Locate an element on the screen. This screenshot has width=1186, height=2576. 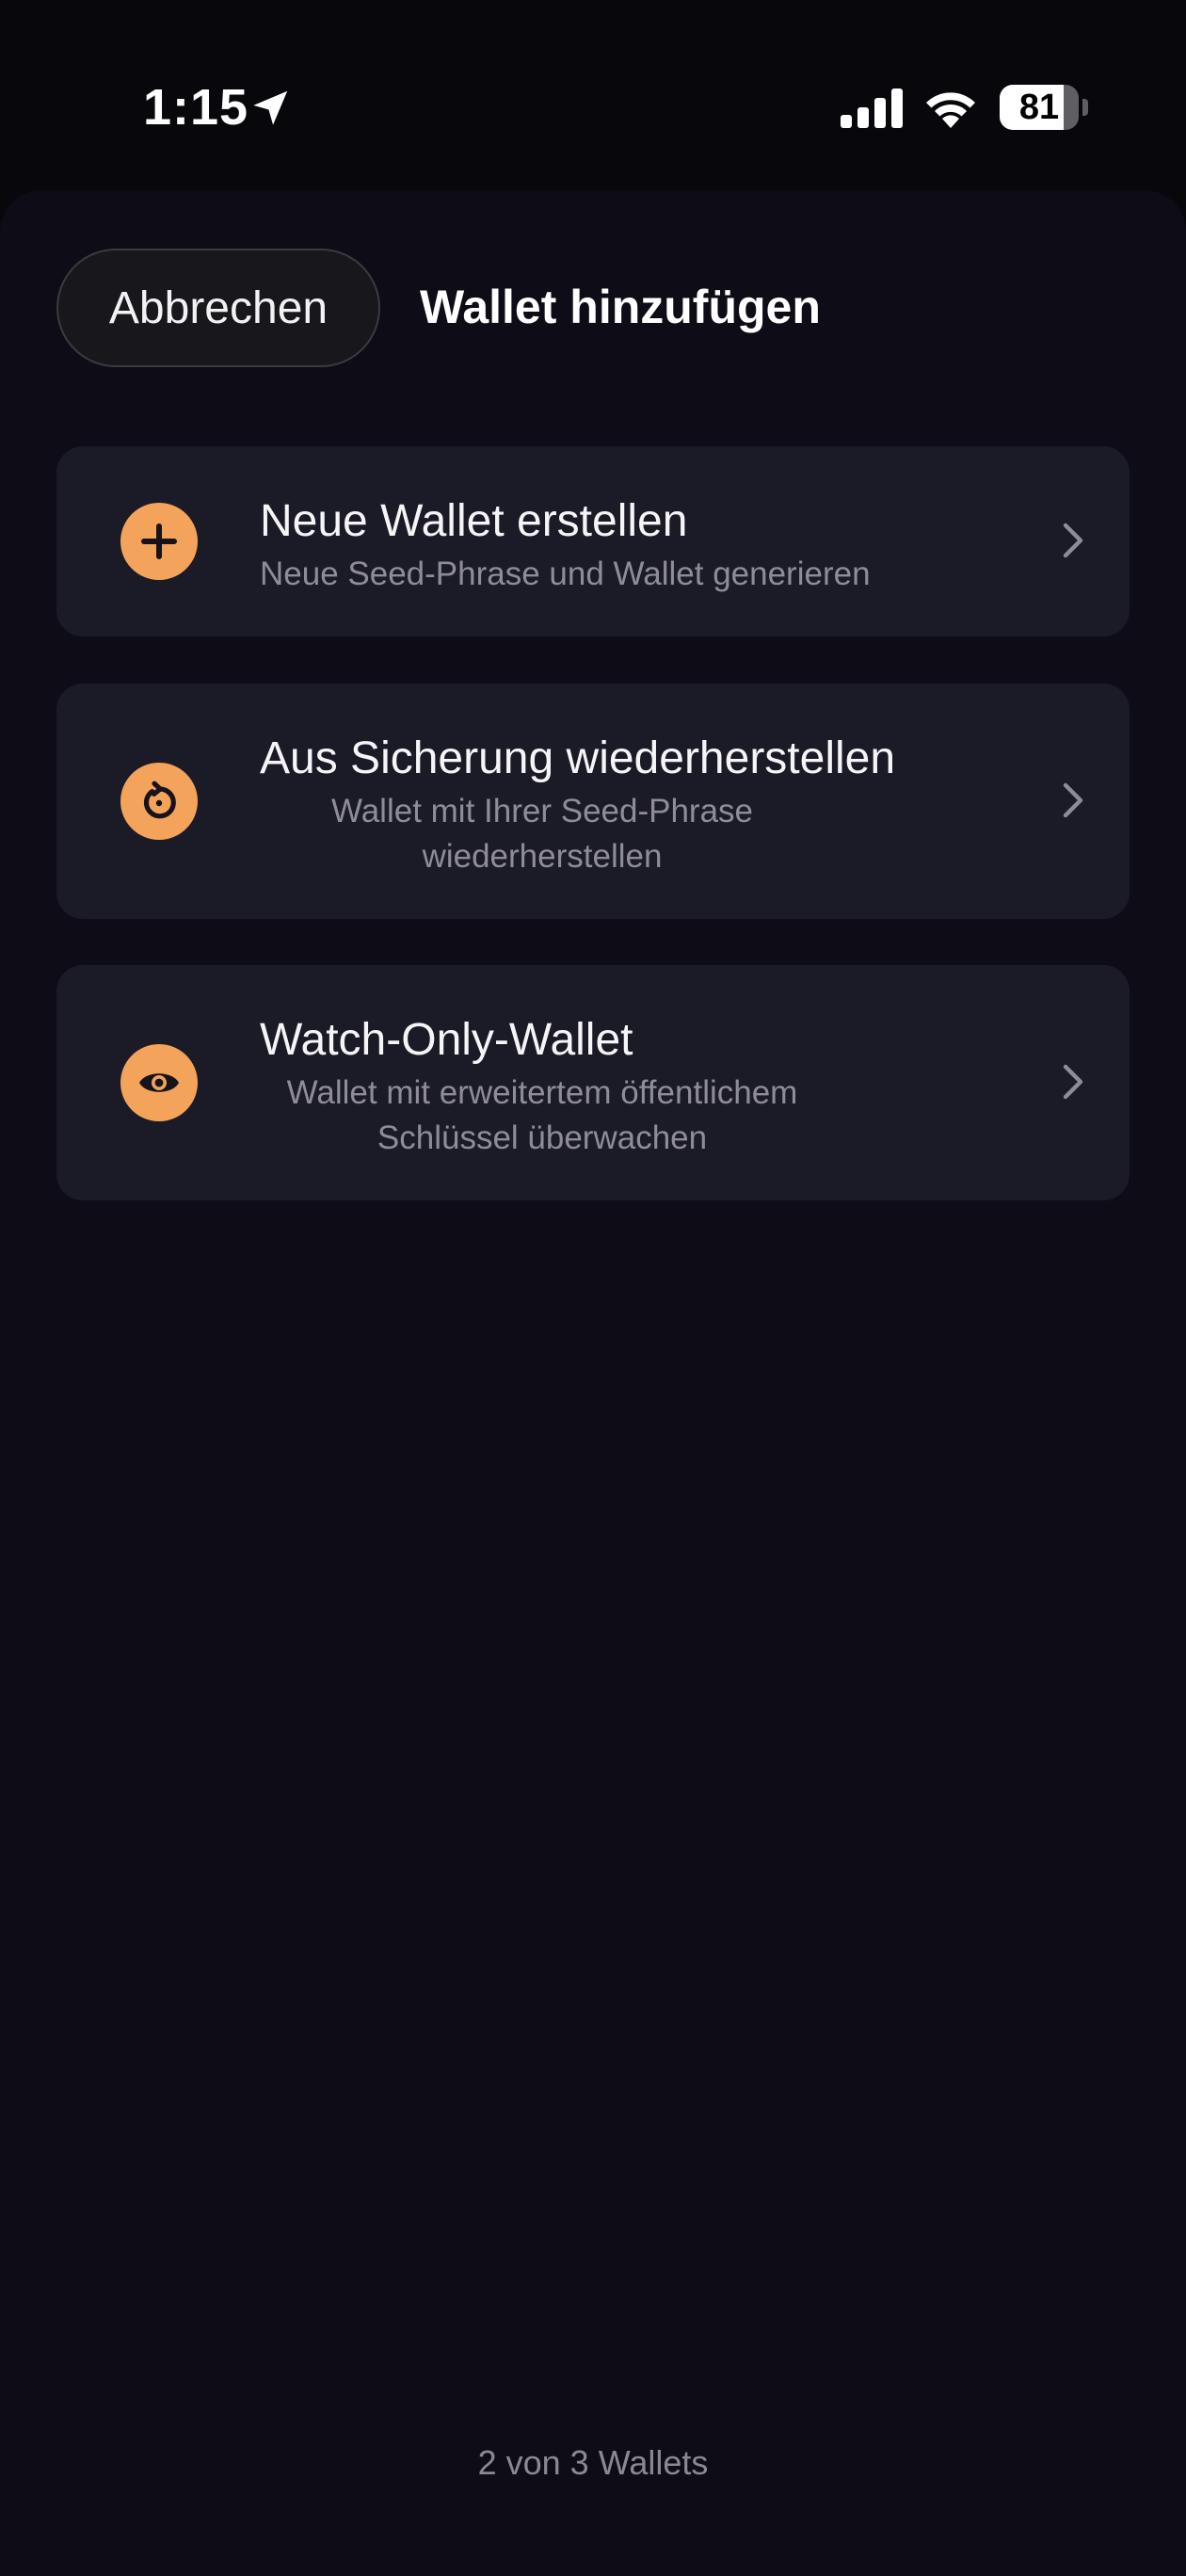
cellular-signal-icon is located at coordinates (872, 108).